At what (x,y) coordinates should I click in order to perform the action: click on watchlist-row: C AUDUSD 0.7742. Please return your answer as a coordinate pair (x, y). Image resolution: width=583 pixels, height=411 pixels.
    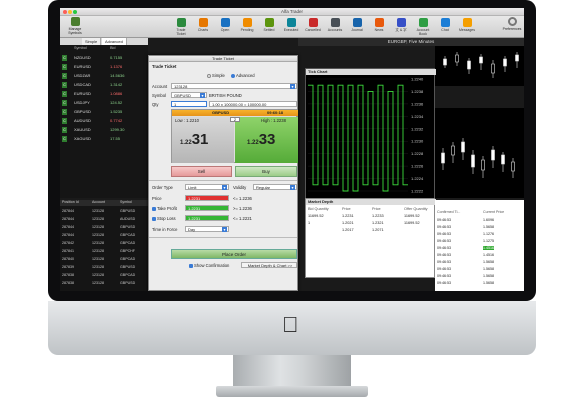
    Looking at the image, I should click on (104, 121).